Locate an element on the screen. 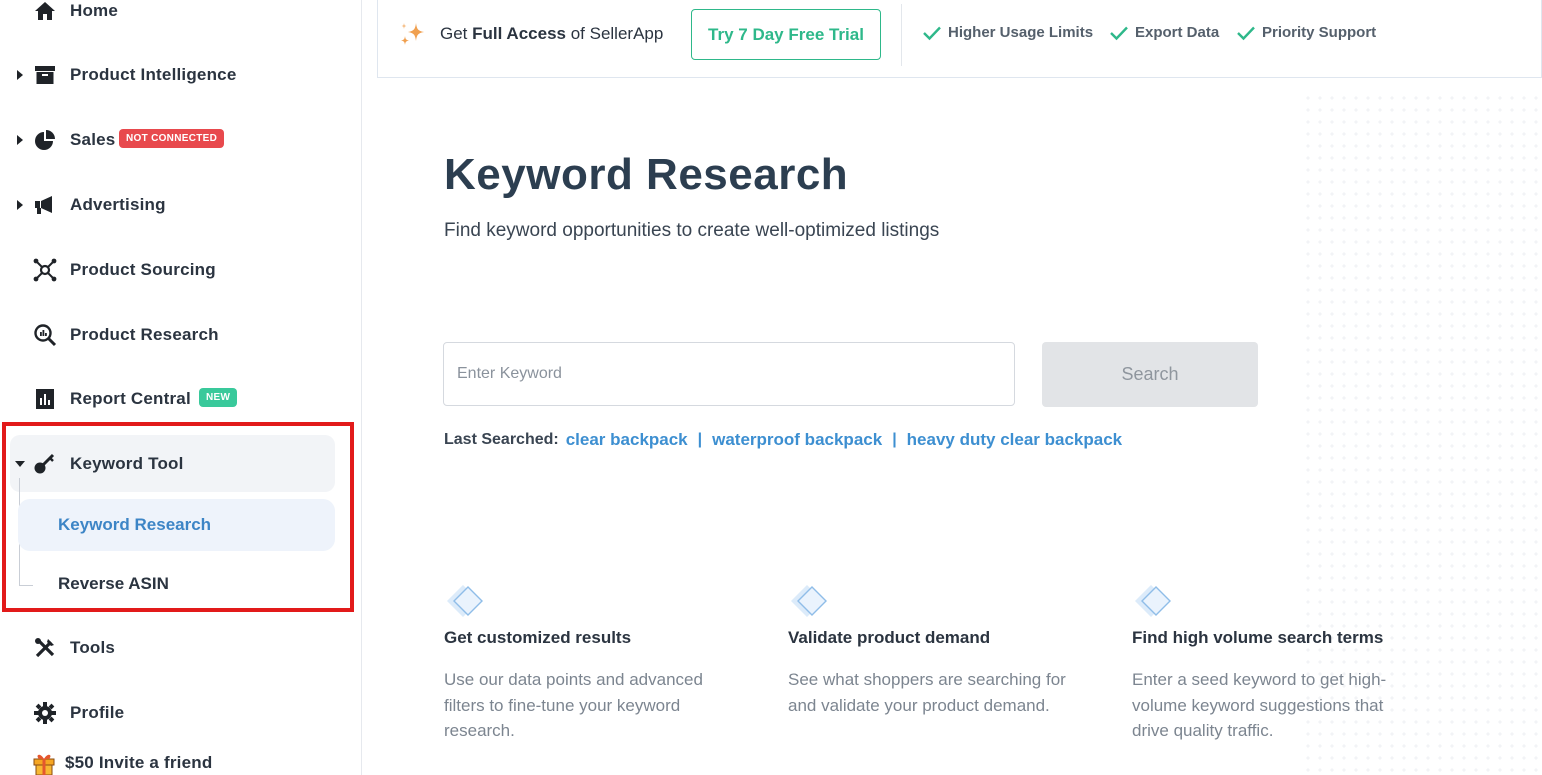 Image resolution: width=1542 pixels, height=775 pixels. sidebar-item-advertising: Advertising is located at coordinates (181, 205).